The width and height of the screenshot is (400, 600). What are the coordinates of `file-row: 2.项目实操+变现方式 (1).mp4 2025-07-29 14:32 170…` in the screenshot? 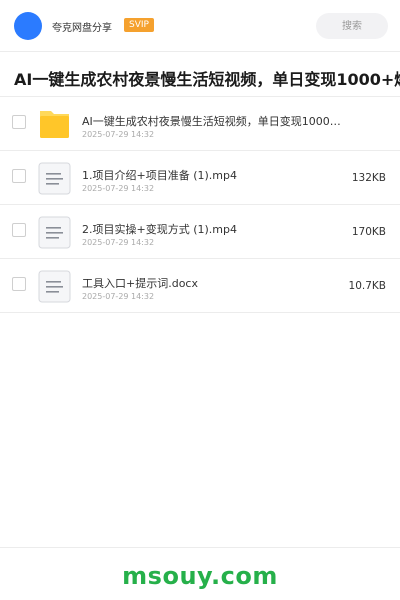 It's located at (200, 232).